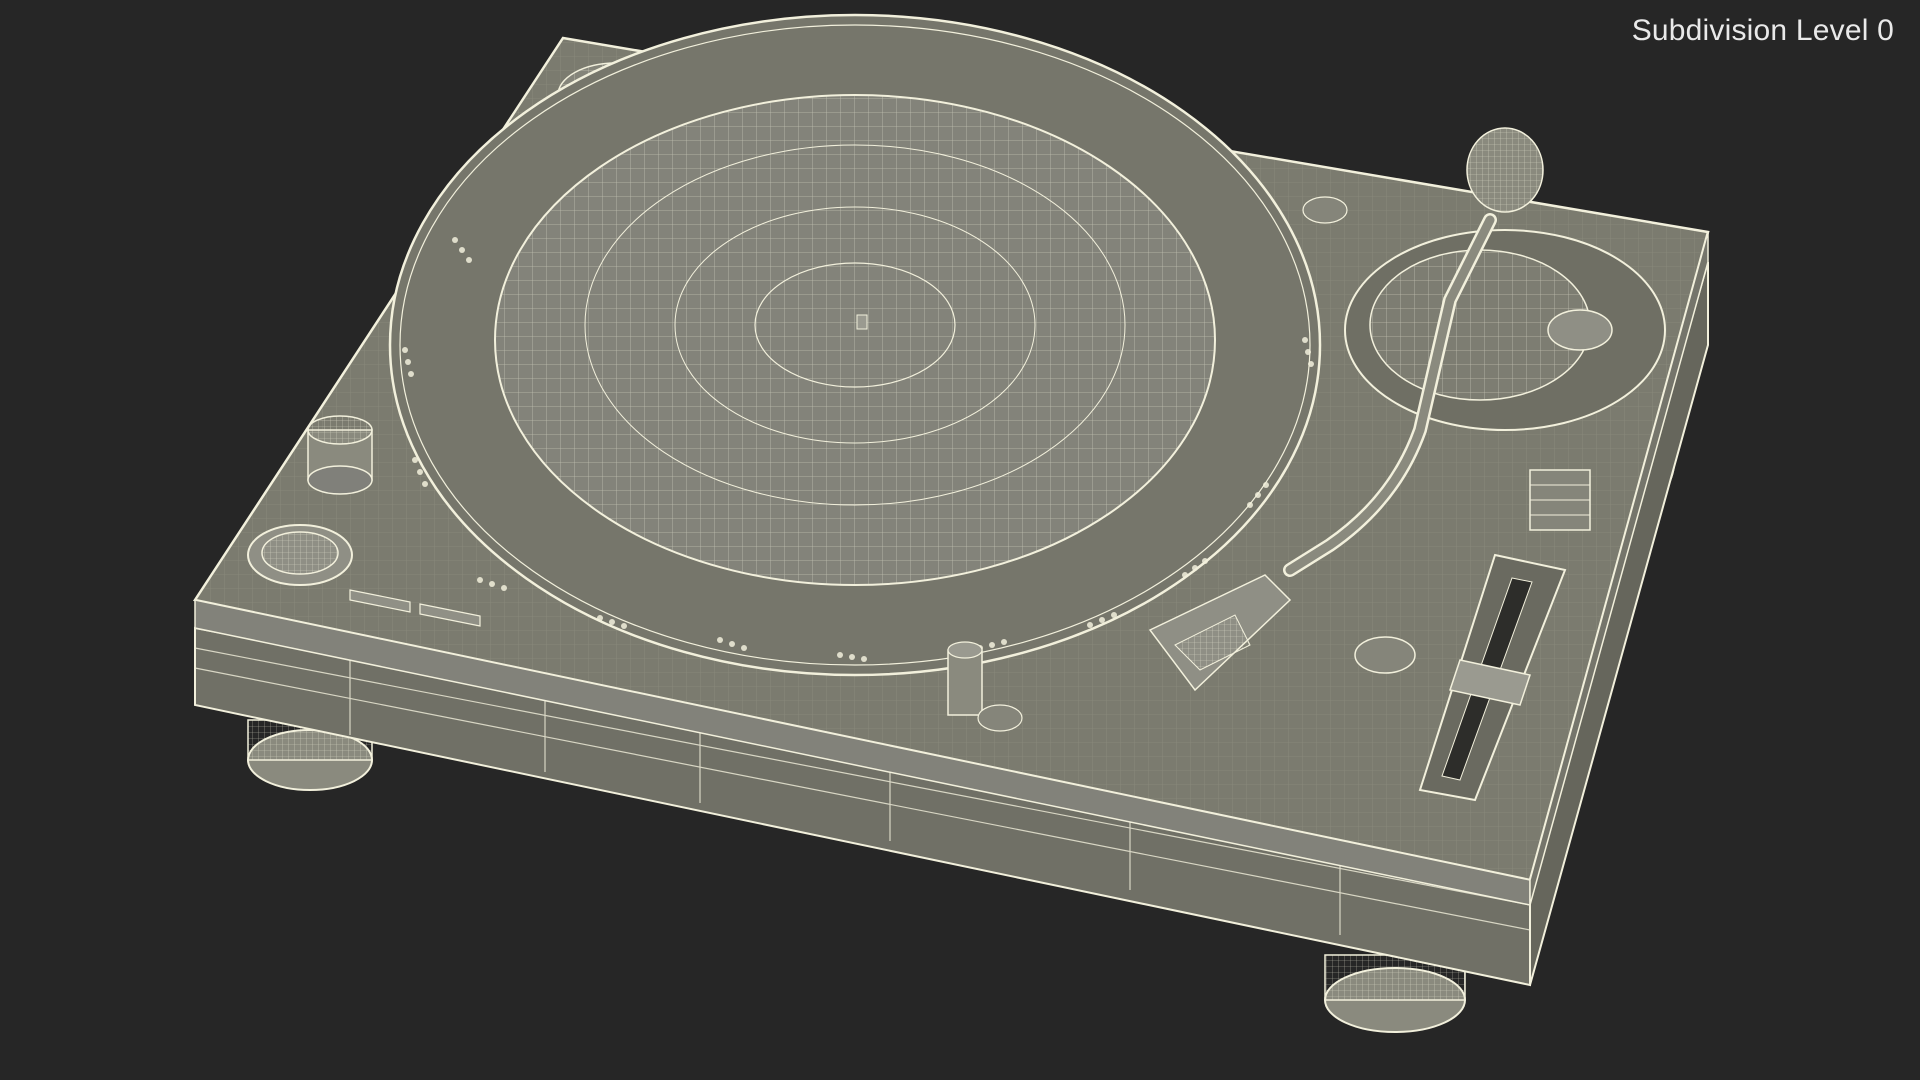 This screenshot has height=1080, width=1920. What do you see at coordinates (340, 455) in the screenshot?
I see `power-knob` at bounding box center [340, 455].